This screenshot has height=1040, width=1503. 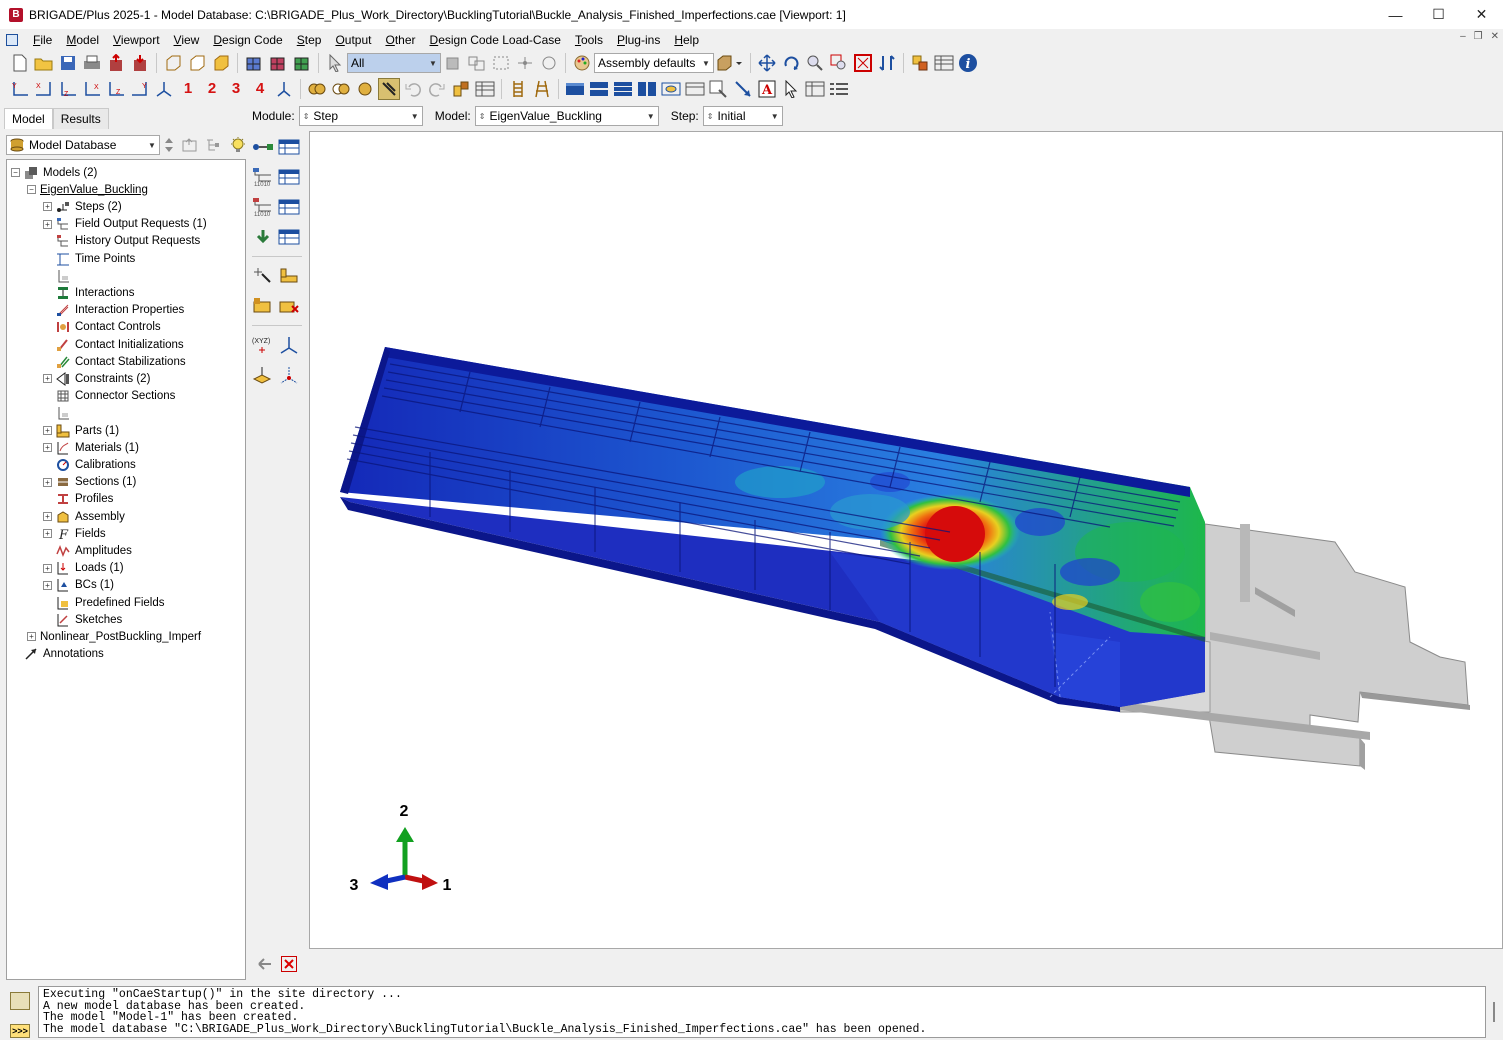 What do you see at coordinates (549, 63) in the screenshot?
I see `select-circle-icon` at bounding box center [549, 63].